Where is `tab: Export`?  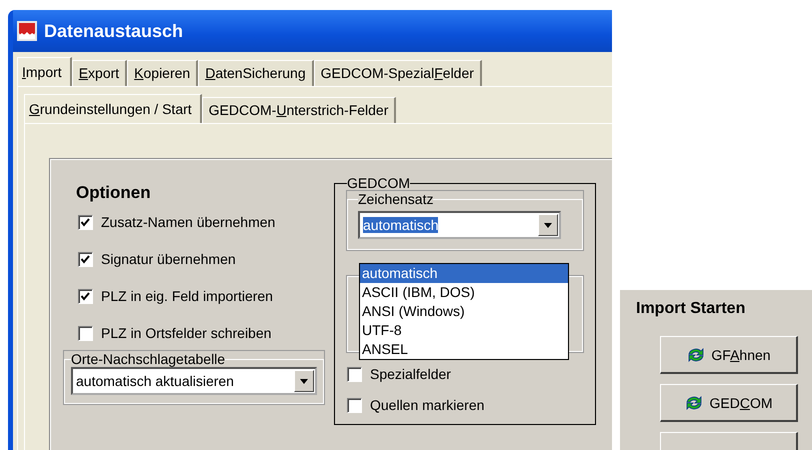 tab: Export is located at coordinates (100, 73).